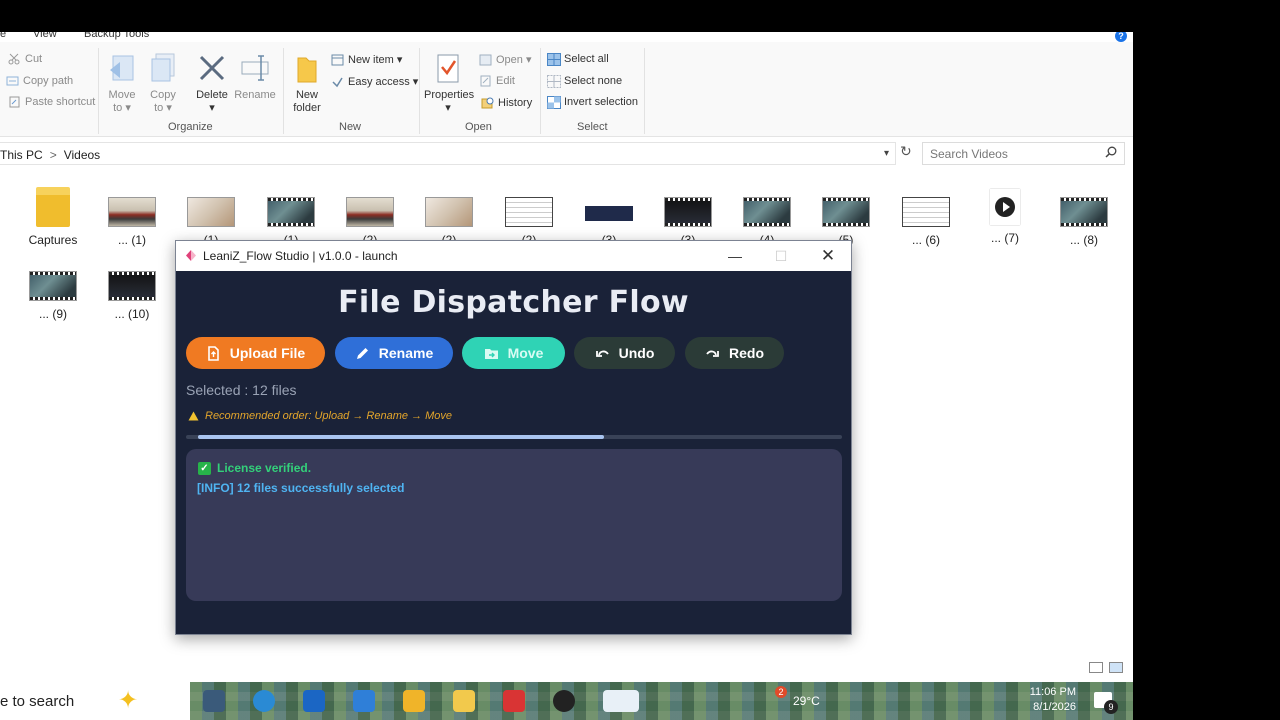 The height and width of the screenshot is (720, 1280). What do you see at coordinates (82, 155) in the screenshot?
I see `breadcrumb-videos: Videos` at bounding box center [82, 155].